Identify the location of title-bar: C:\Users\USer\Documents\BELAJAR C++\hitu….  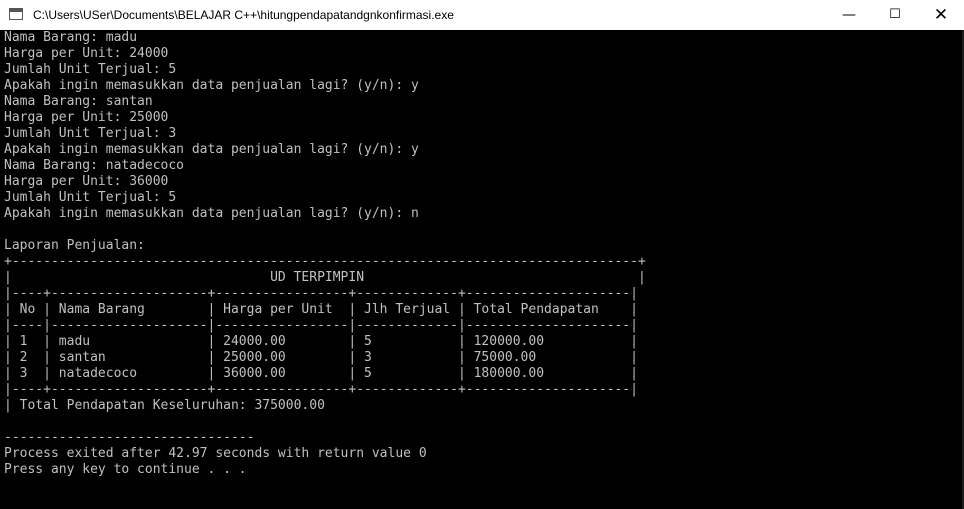
(482, 15).